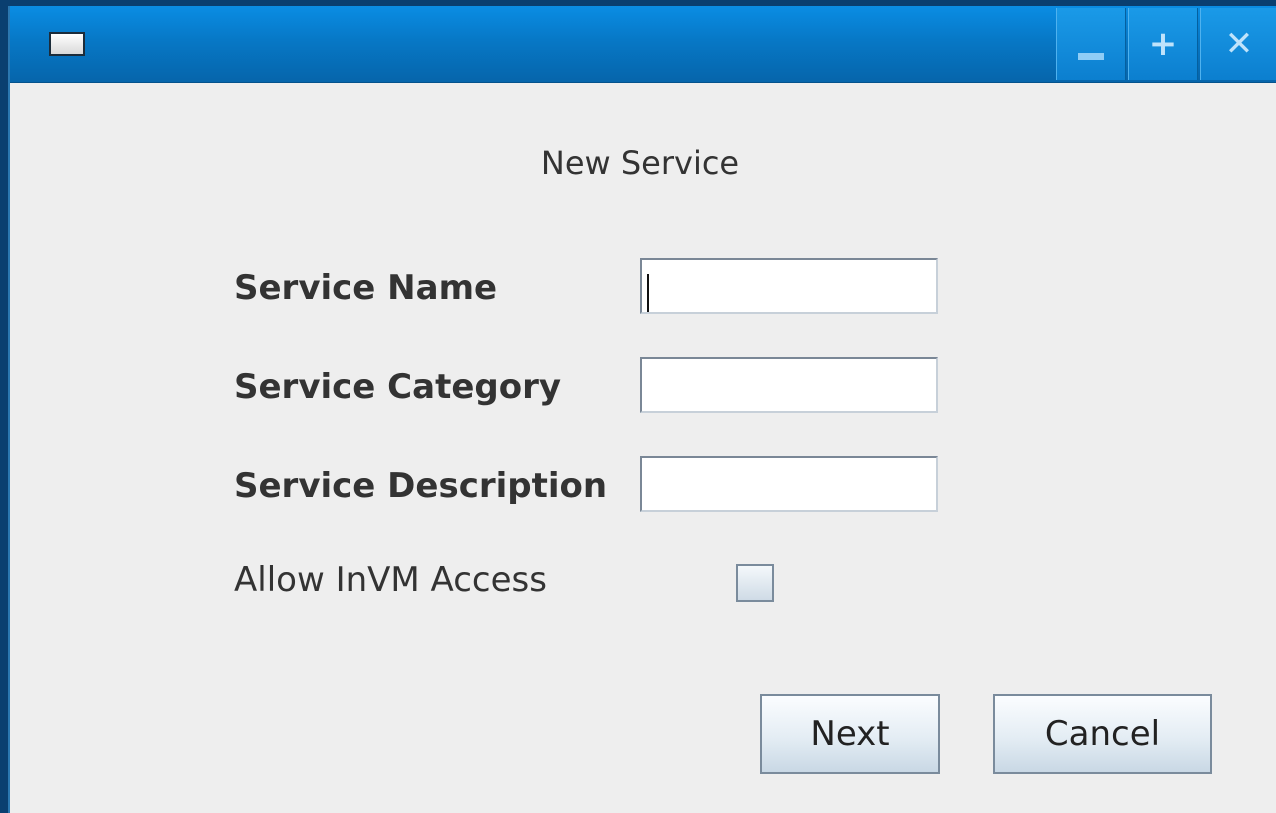 Image resolution: width=1276 pixels, height=813 pixels. I want to click on dialog-heading: New Service, so click(640, 163).